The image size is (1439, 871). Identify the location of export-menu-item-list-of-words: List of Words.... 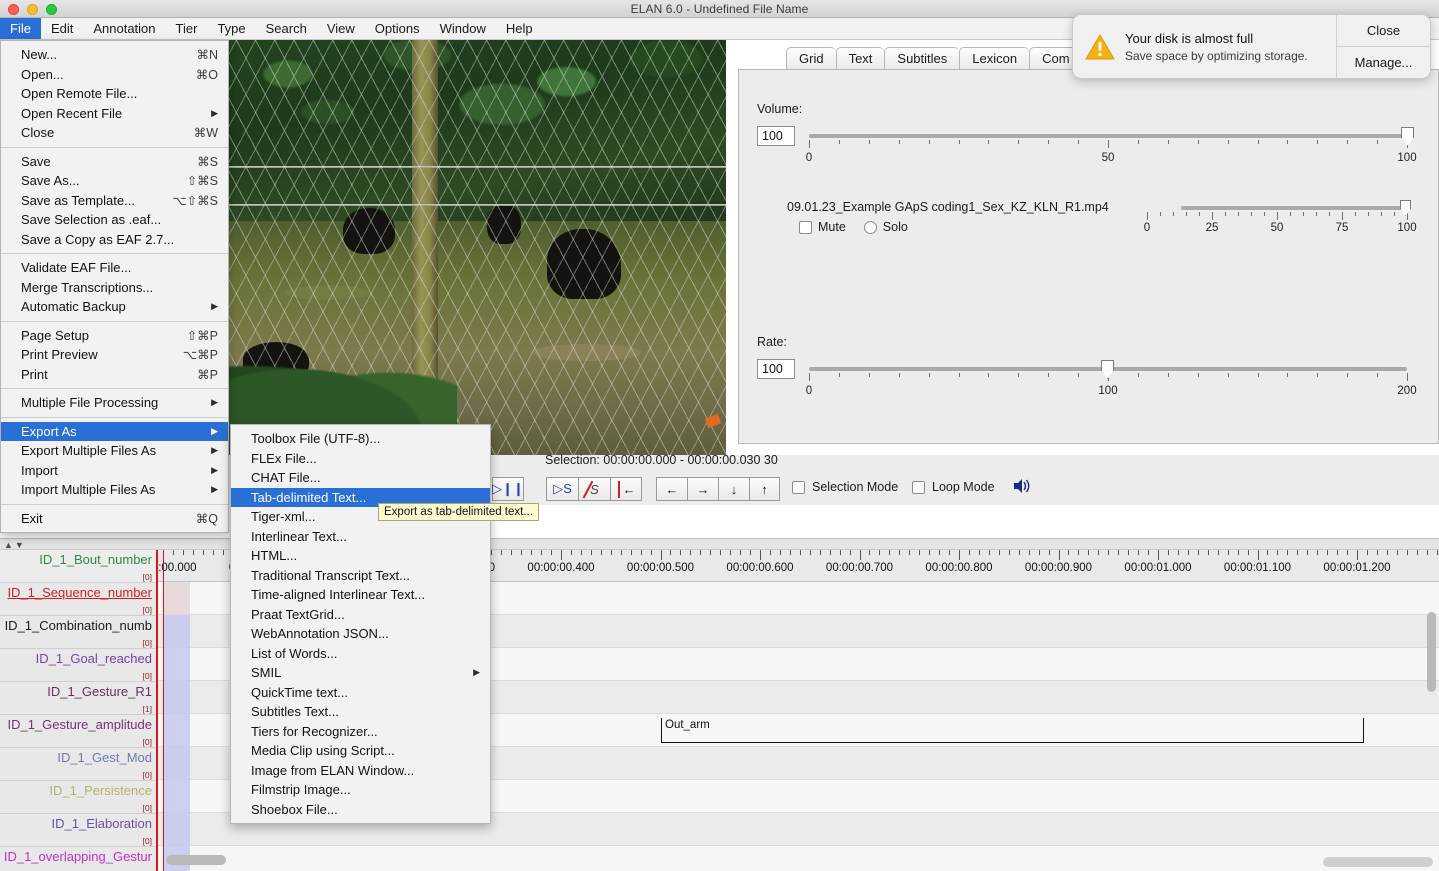
(360, 654).